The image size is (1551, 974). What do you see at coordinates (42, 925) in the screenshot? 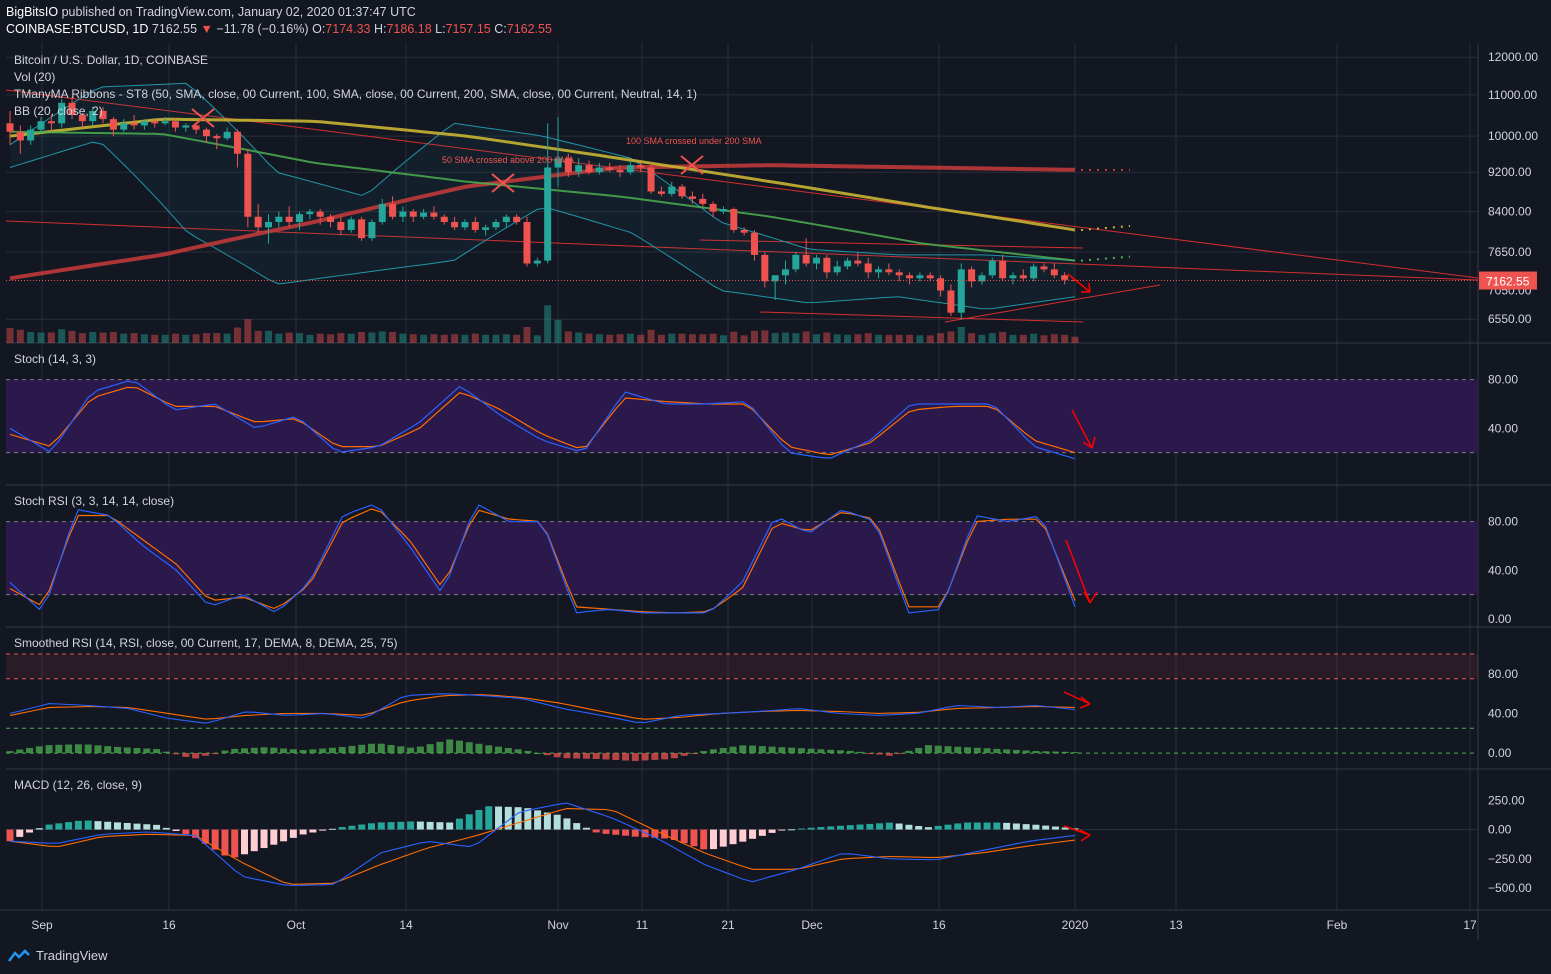
I see `time-axis-label: Sep` at bounding box center [42, 925].